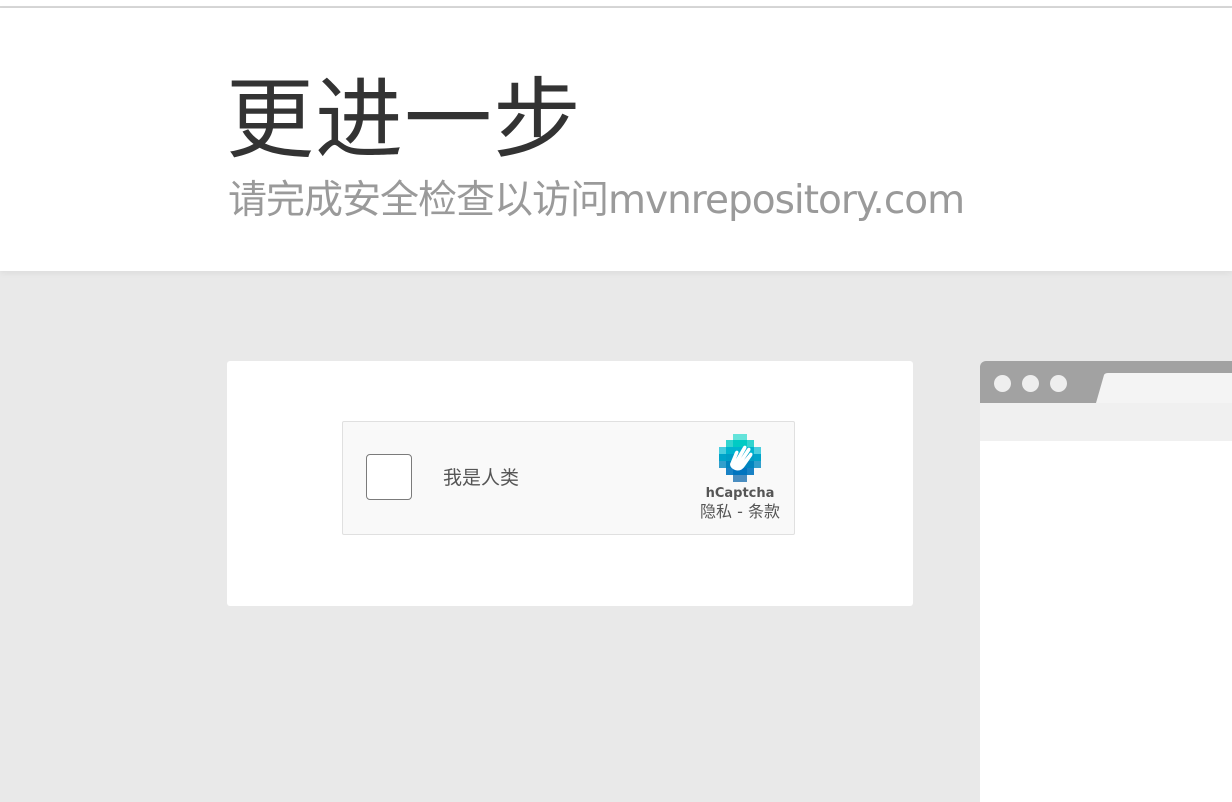 The width and height of the screenshot is (1232, 802). I want to click on browser-content-area, so click(1106, 621).